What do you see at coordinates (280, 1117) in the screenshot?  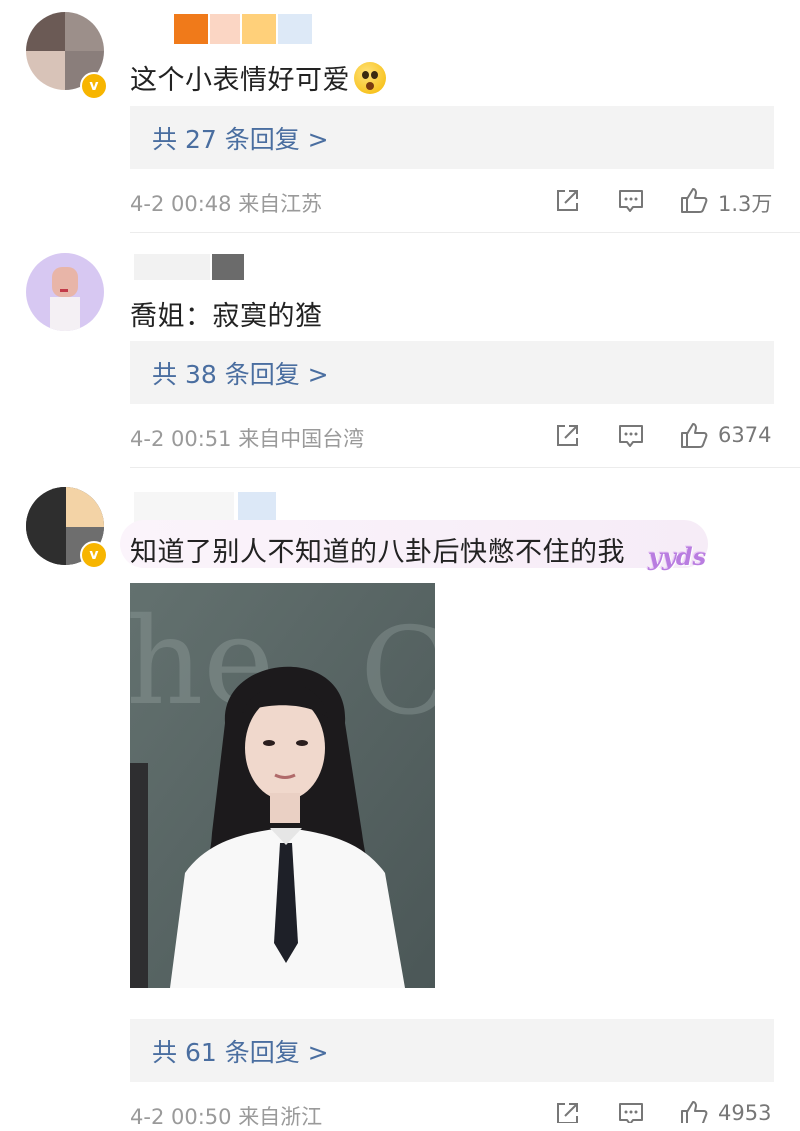 I see `comment-location: 来自浙江` at bounding box center [280, 1117].